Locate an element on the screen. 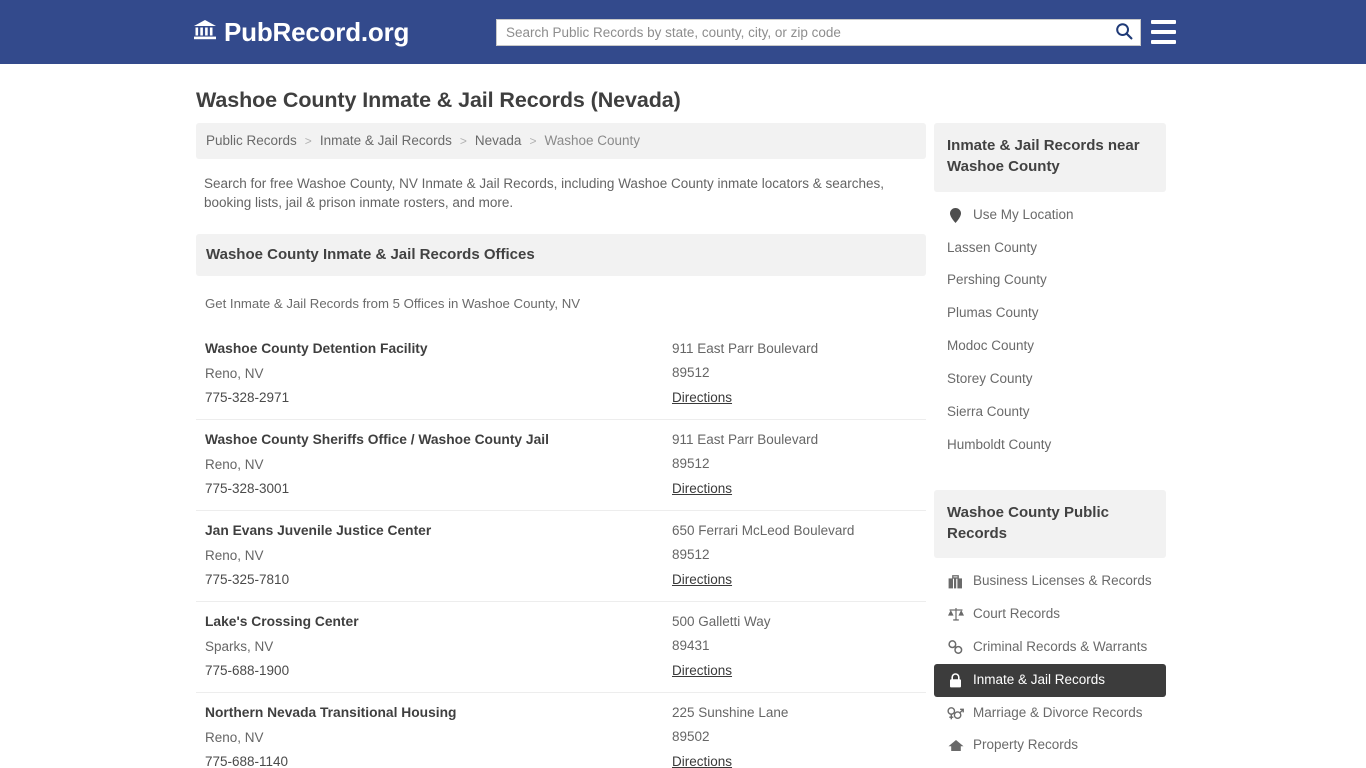  brand-name: PubRecord.org is located at coordinates (317, 32).